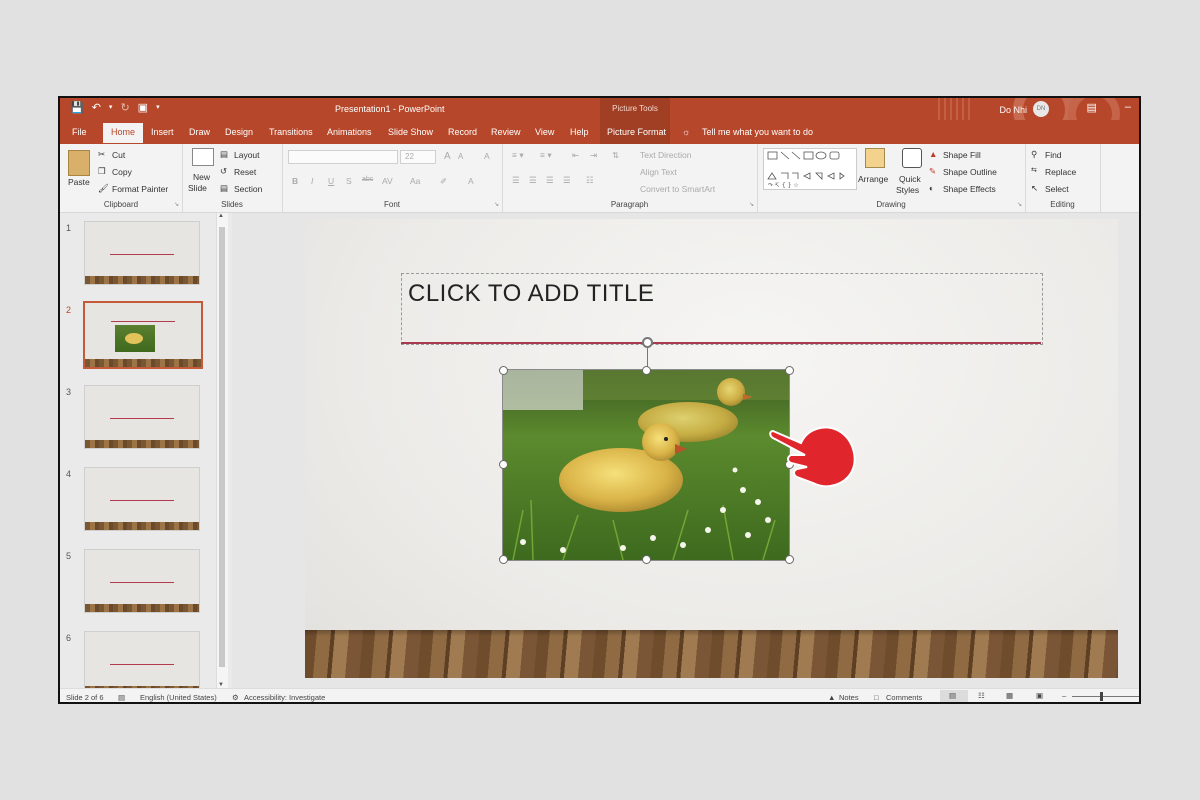 This screenshot has width=1200, height=800. What do you see at coordinates (201, 177) in the screenshot?
I see `new-slide-button: New` at bounding box center [201, 177].